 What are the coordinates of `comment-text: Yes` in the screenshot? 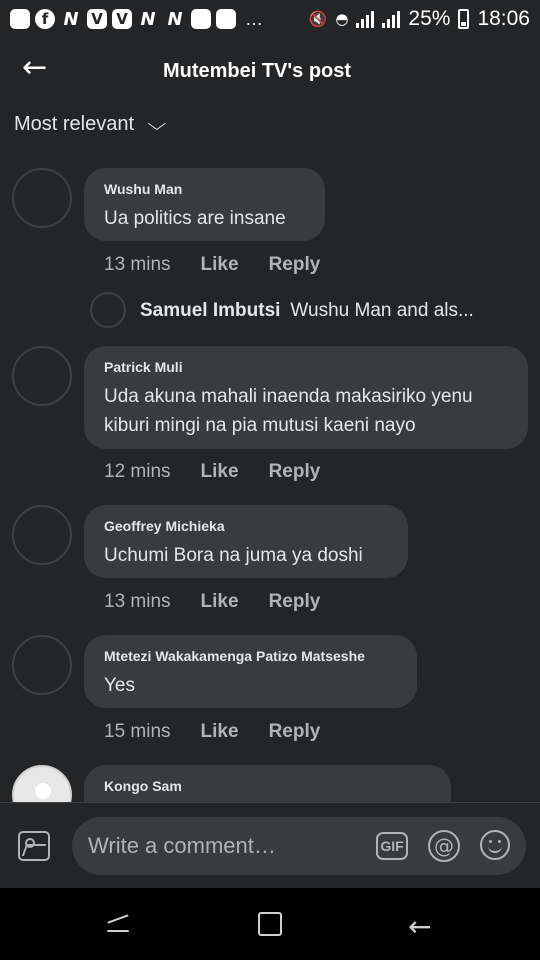 It's located at (119, 685).